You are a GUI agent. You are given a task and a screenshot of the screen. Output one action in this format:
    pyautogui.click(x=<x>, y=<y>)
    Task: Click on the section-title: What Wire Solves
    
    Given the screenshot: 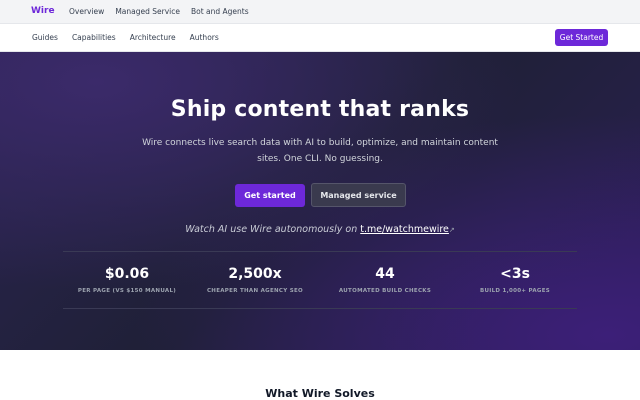 What is the action you would take?
    pyautogui.click(x=320, y=393)
    